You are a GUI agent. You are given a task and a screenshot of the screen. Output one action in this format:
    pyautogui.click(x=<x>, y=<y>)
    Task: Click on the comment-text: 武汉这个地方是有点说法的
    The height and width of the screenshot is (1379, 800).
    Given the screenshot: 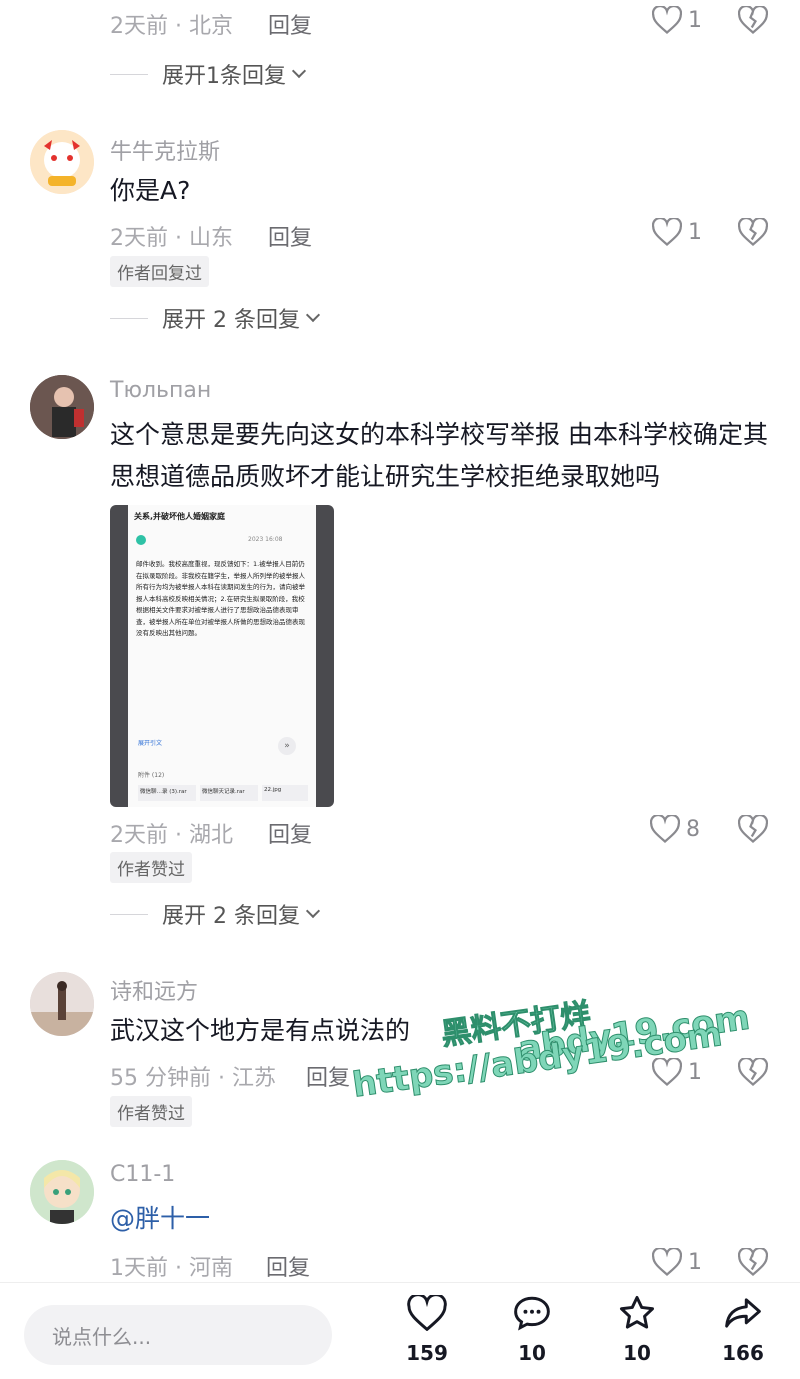 What is the action you would take?
    pyautogui.click(x=260, y=1030)
    